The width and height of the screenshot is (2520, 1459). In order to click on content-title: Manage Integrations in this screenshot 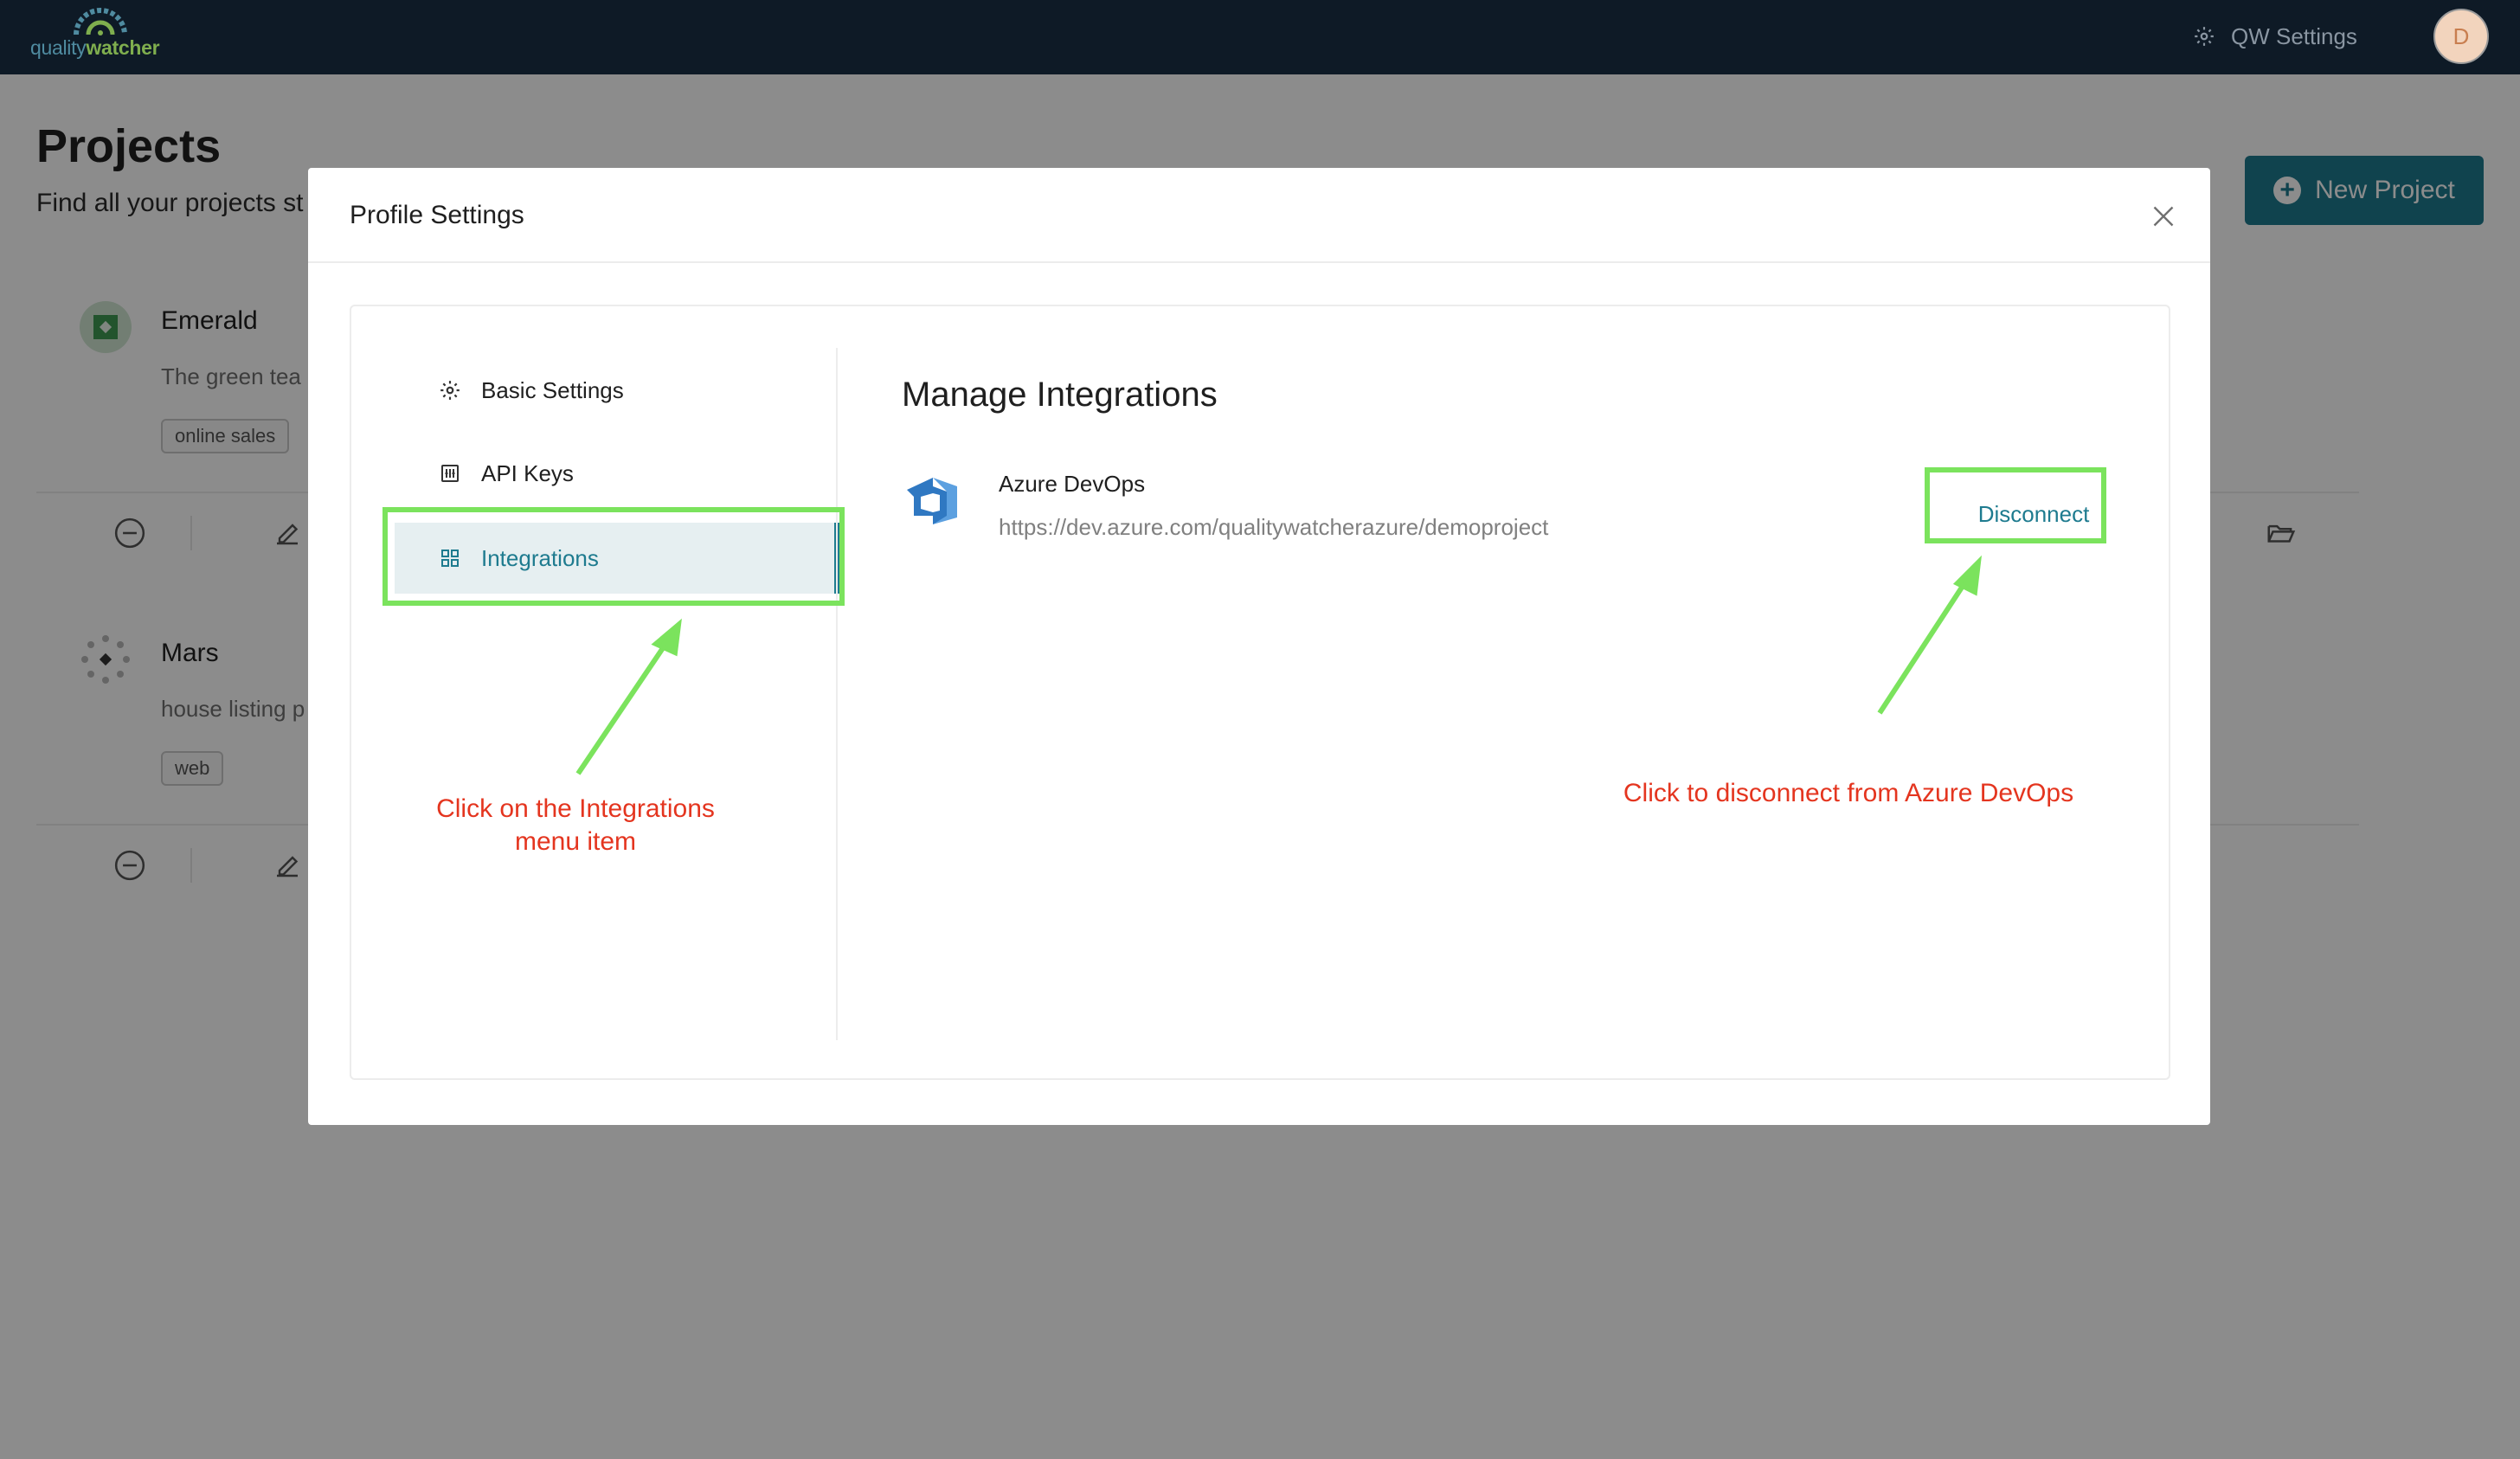, I will do `click(1060, 395)`.